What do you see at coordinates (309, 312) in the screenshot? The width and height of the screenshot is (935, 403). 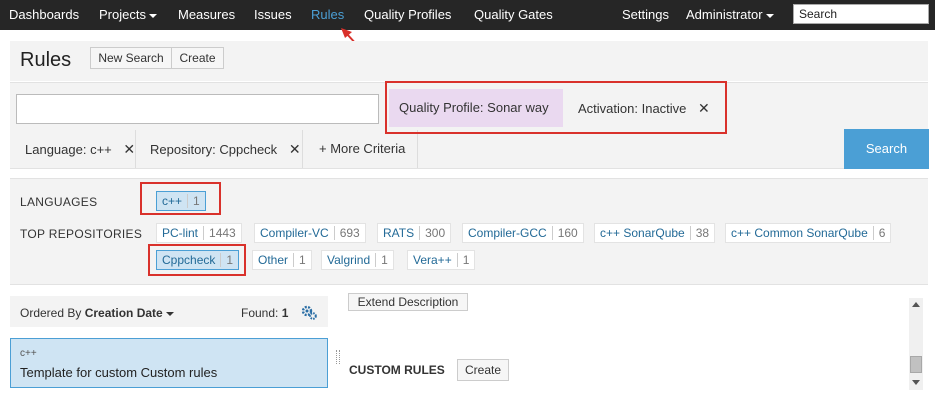 I see `gear-icon` at bounding box center [309, 312].